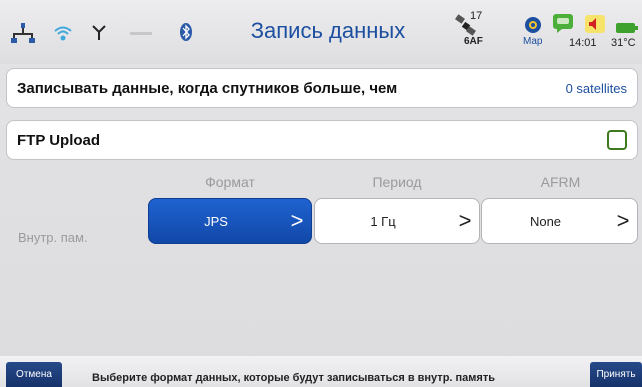  What do you see at coordinates (596, 88) in the screenshot?
I see `record-threshold-value: 0 satellites` at bounding box center [596, 88].